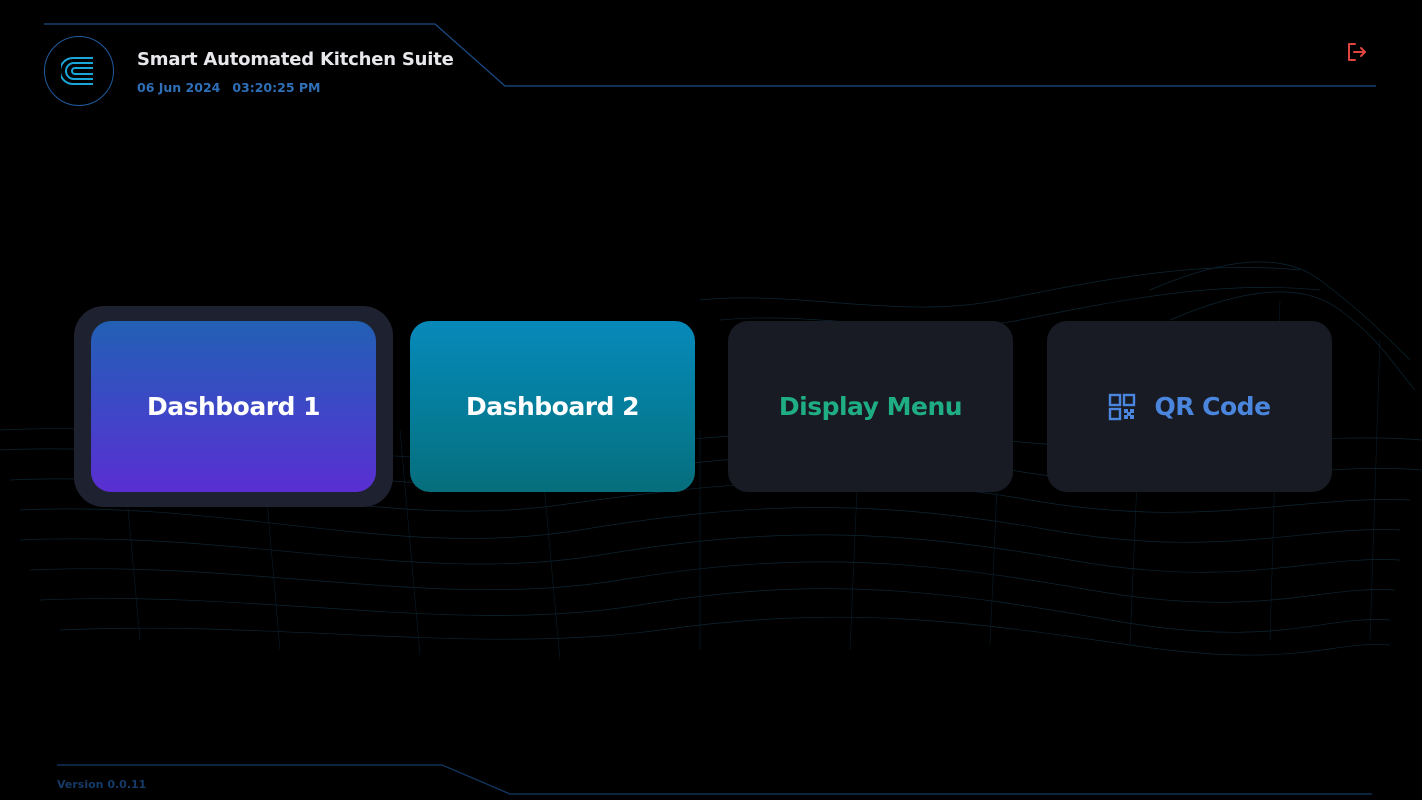  I want to click on display-menu-button: Display Menu, so click(870, 406).